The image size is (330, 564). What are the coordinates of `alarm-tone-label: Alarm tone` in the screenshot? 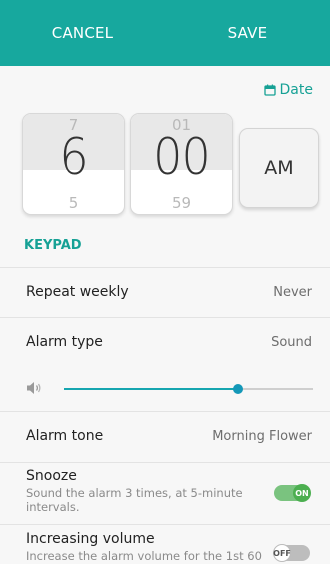 It's located at (65, 436).